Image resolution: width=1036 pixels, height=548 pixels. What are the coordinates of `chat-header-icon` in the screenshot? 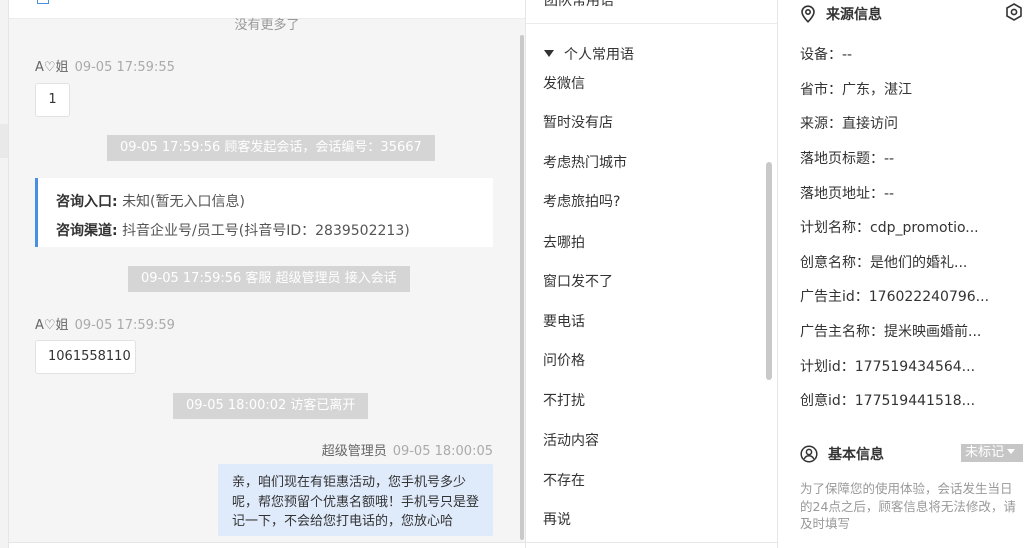 It's located at (43, 2).